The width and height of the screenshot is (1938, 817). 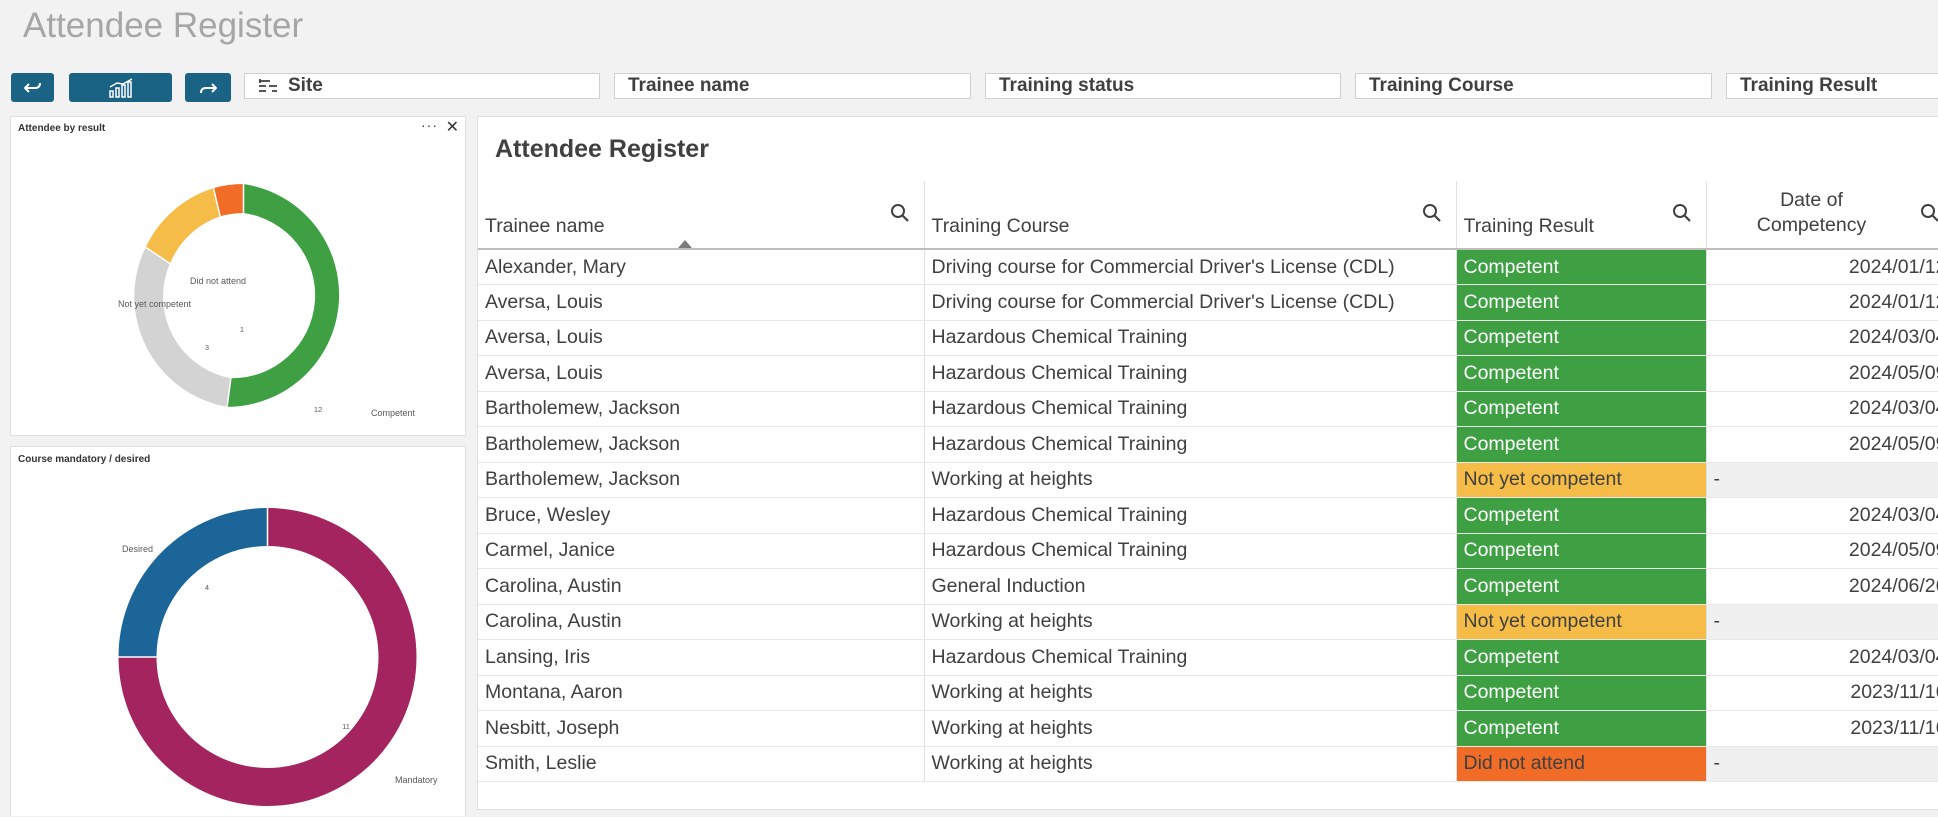 I want to click on cell-trainee-name: Montana, Aaron, so click(x=701, y=693).